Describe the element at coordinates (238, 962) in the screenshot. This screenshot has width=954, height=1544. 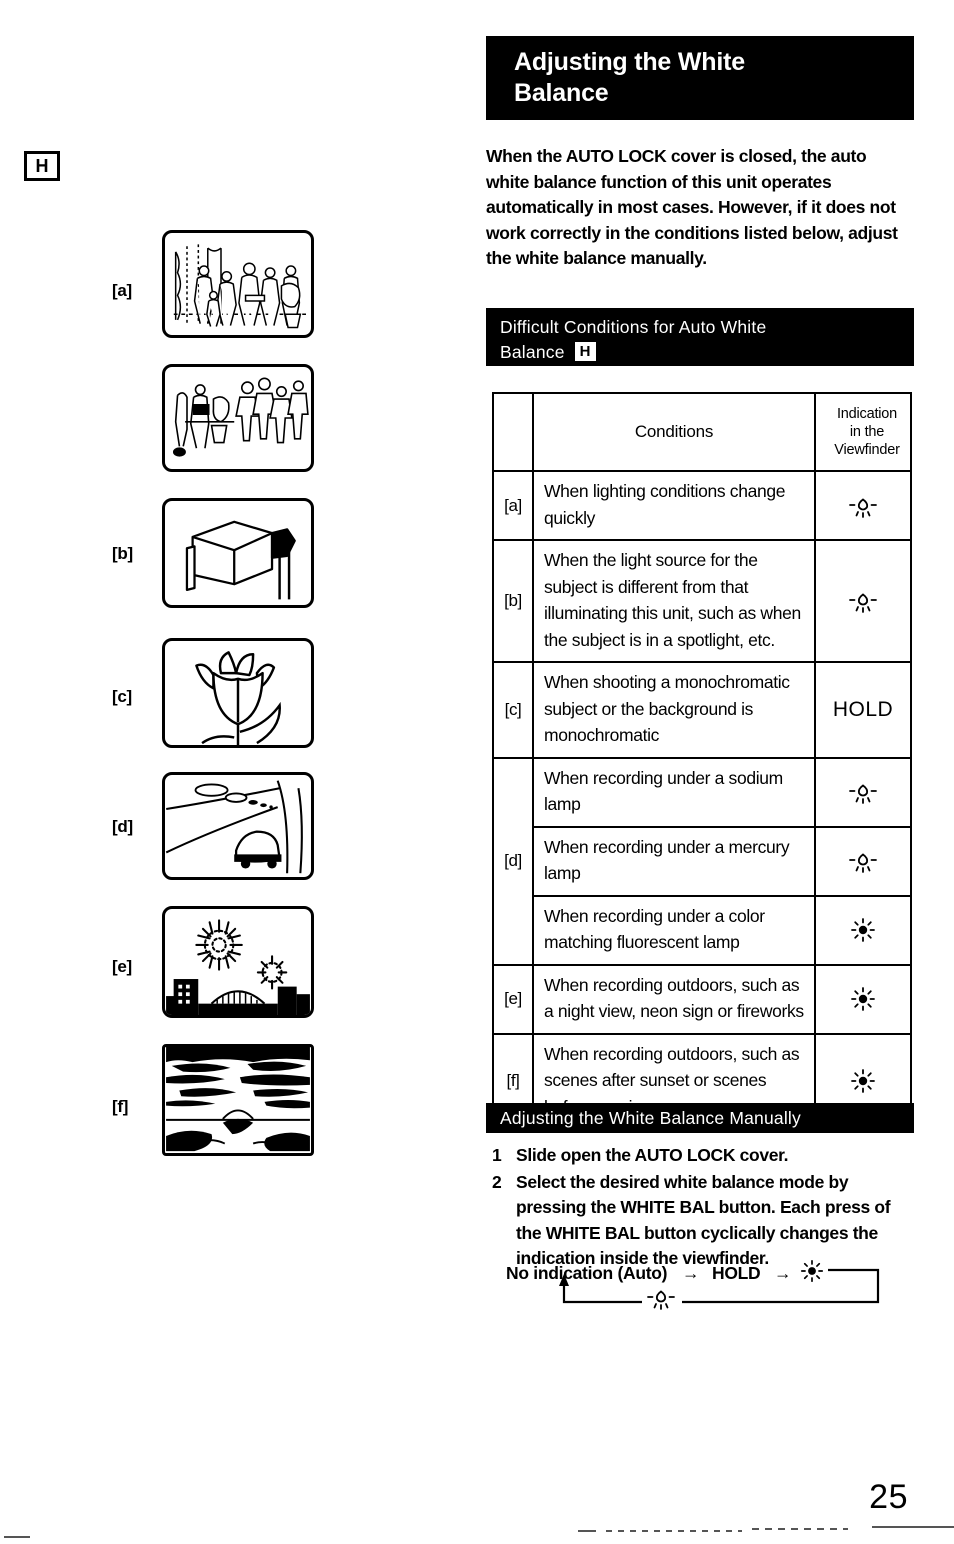
I see `figure-fireworks-city-scene` at that location.